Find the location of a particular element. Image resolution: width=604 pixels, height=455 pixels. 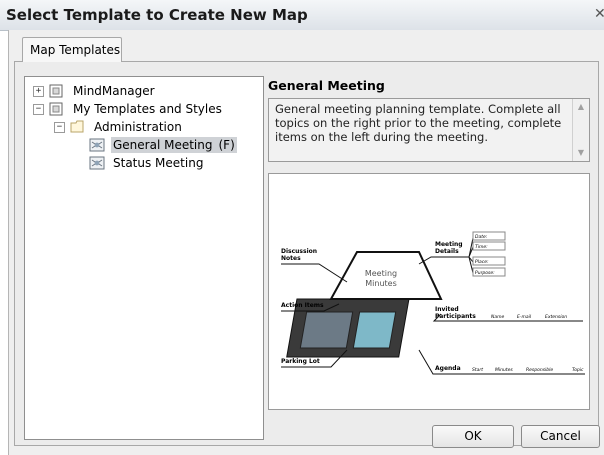

title-bar: Select Template to Create New Map ✕ is located at coordinates (302, 15).